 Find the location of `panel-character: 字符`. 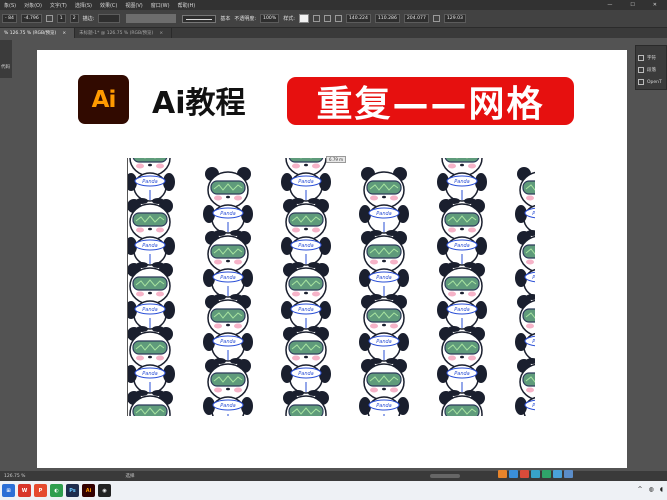

panel-character: 字符 is located at coordinates (651, 58).